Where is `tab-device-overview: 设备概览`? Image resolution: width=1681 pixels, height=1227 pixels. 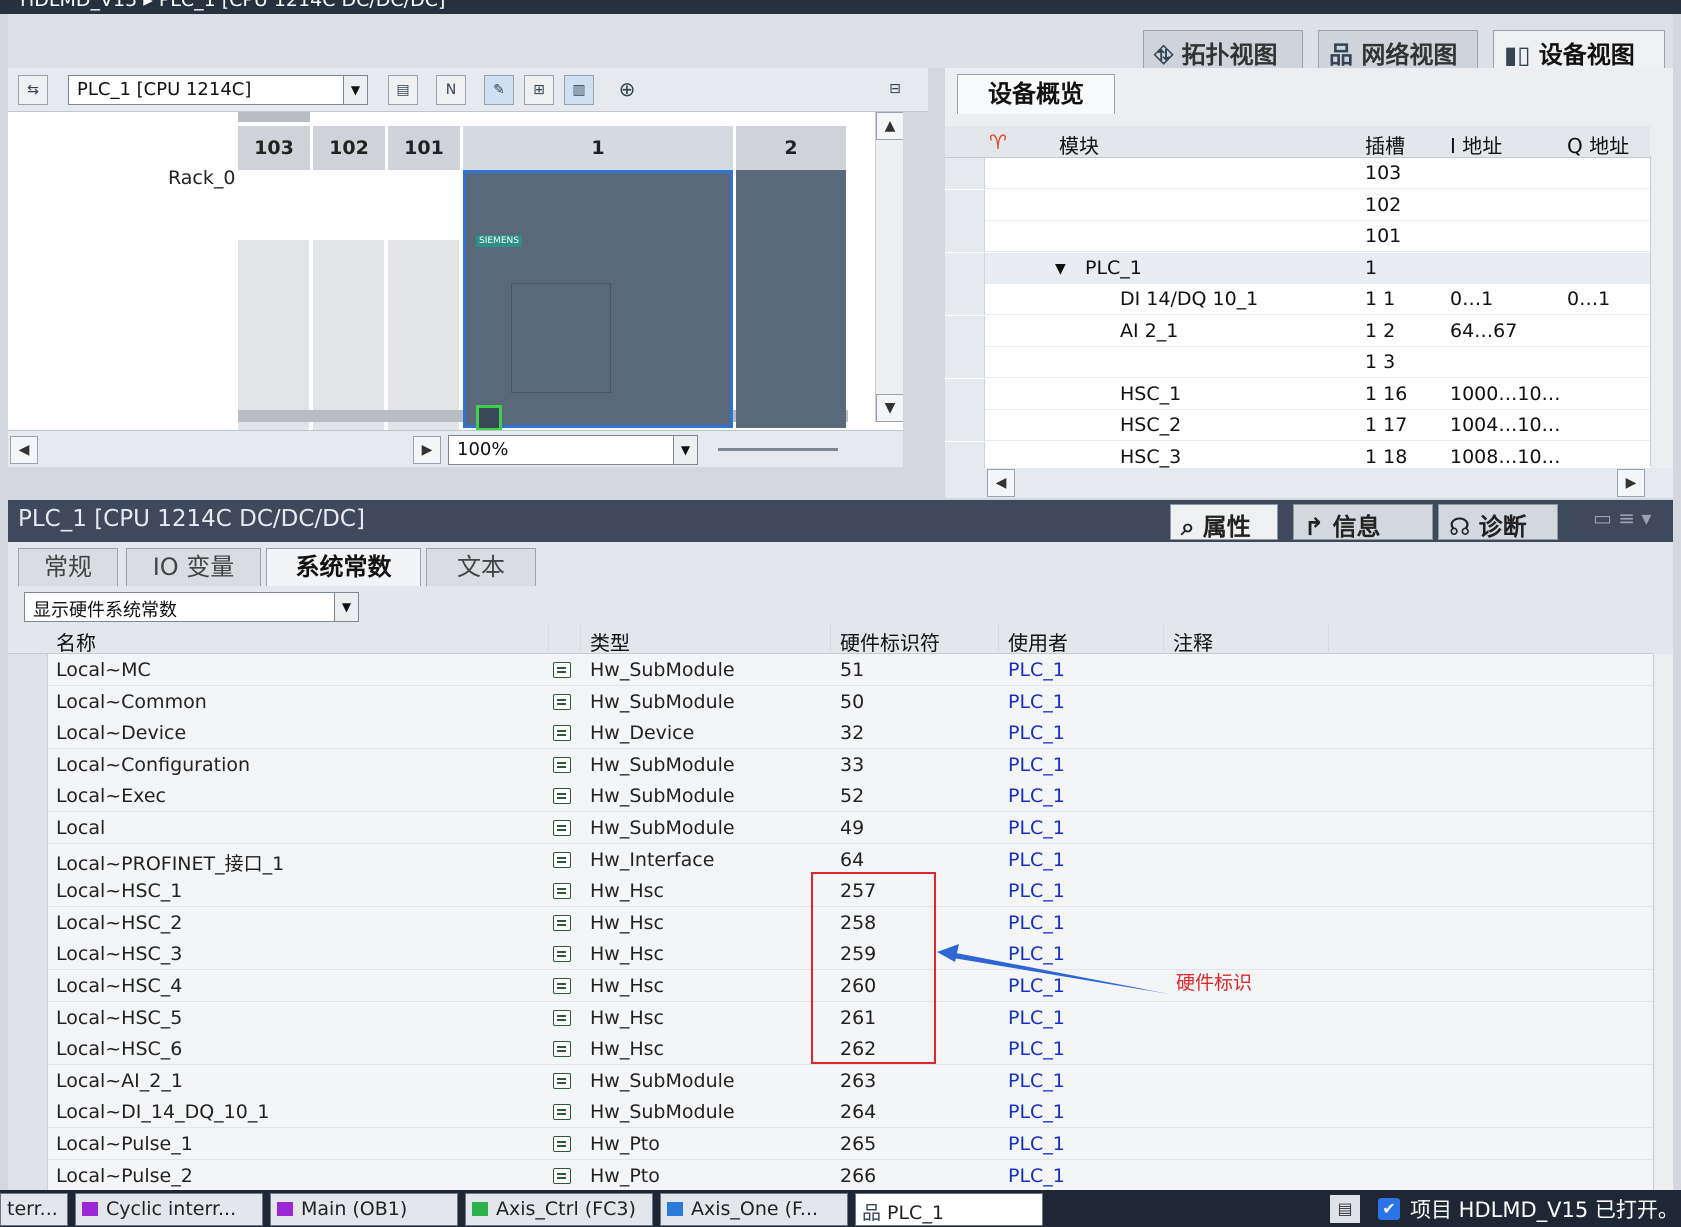 tab-device-overview: 设备概览 is located at coordinates (1036, 94).